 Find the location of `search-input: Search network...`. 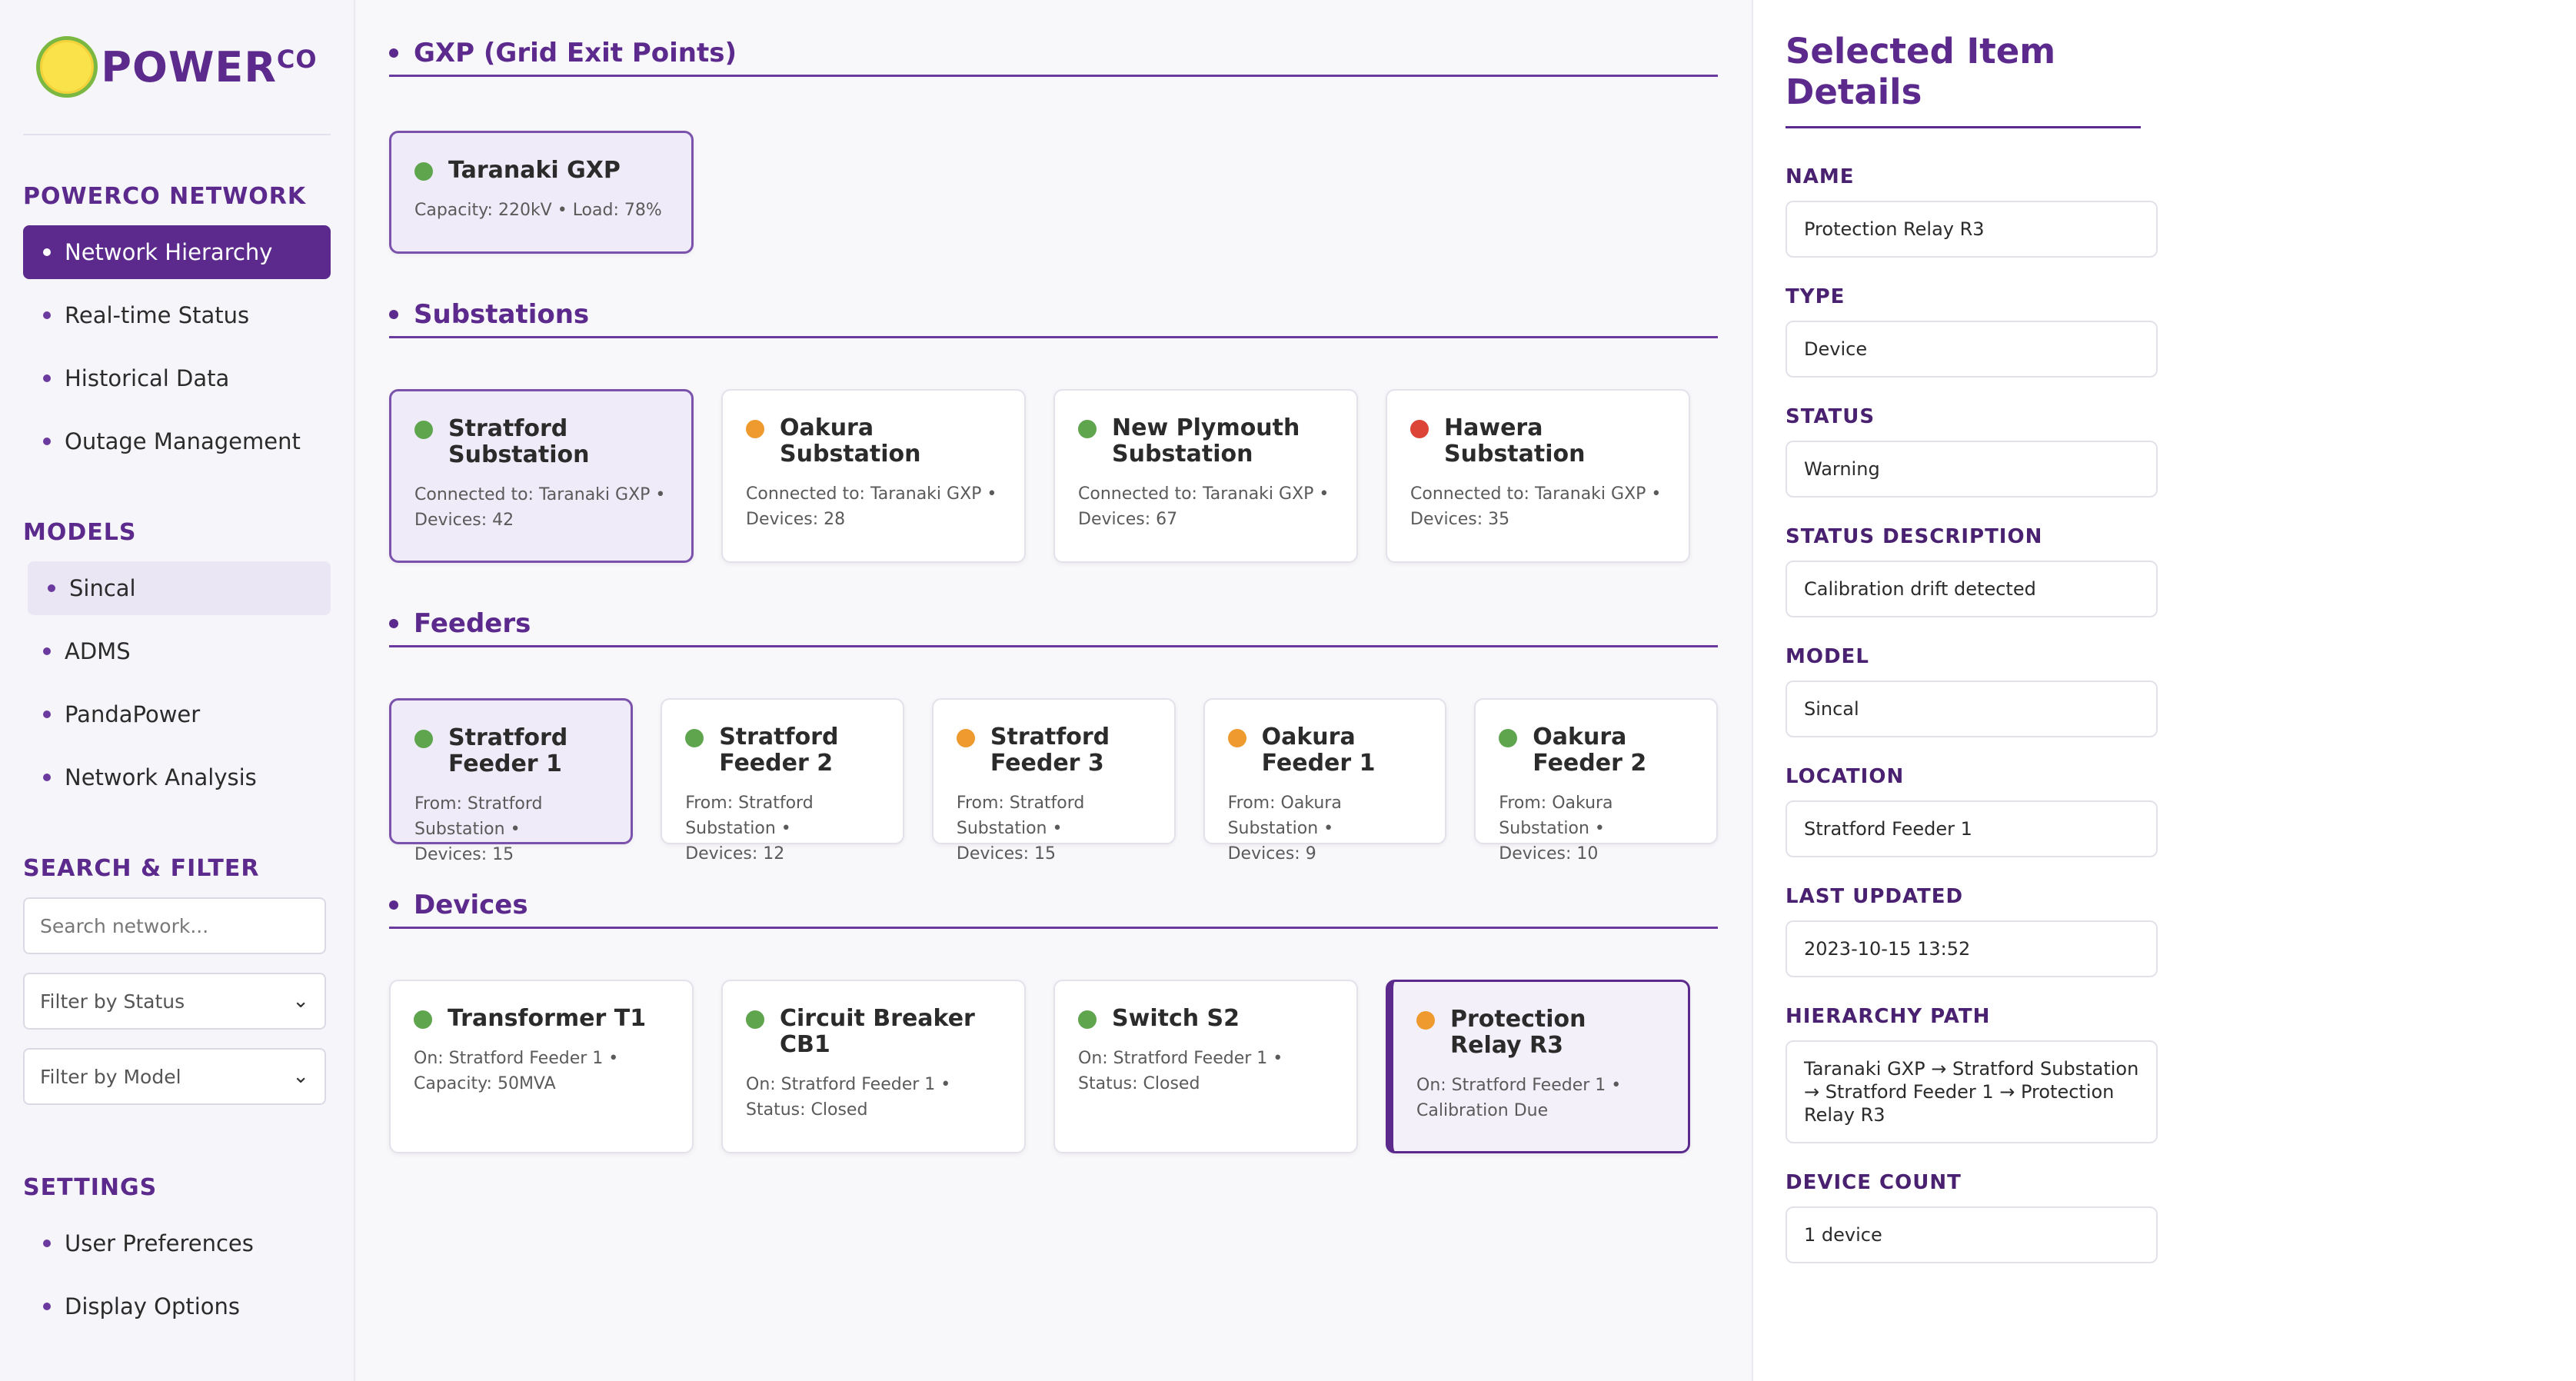

search-input: Search network... is located at coordinates (174, 925).